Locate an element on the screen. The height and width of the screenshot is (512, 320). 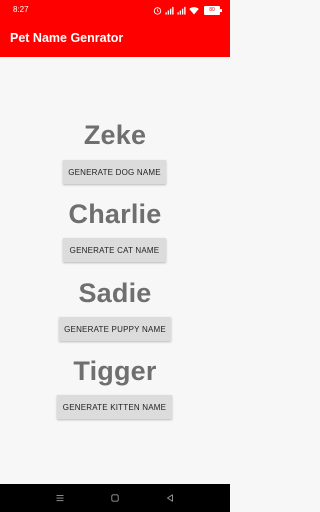
menu-icon is located at coordinates (60, 498).